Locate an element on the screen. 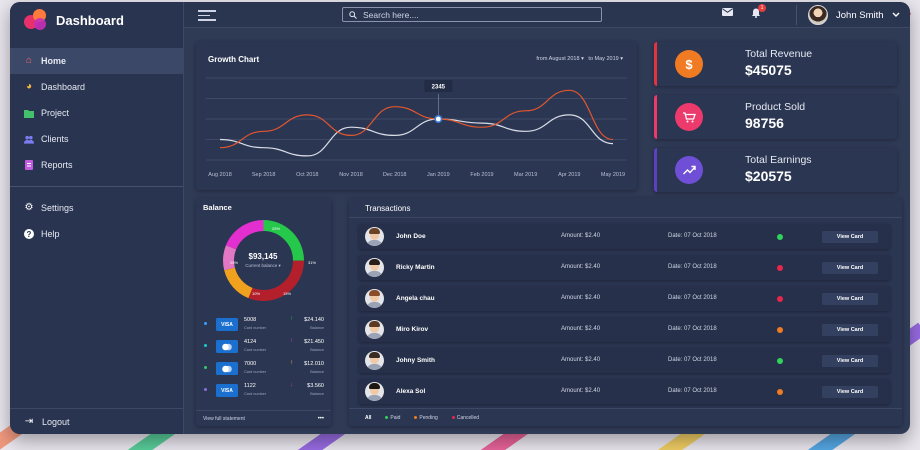  card-item: 4124 Card number ↑ $21.450 Balance is located at coordinates (264, 348).